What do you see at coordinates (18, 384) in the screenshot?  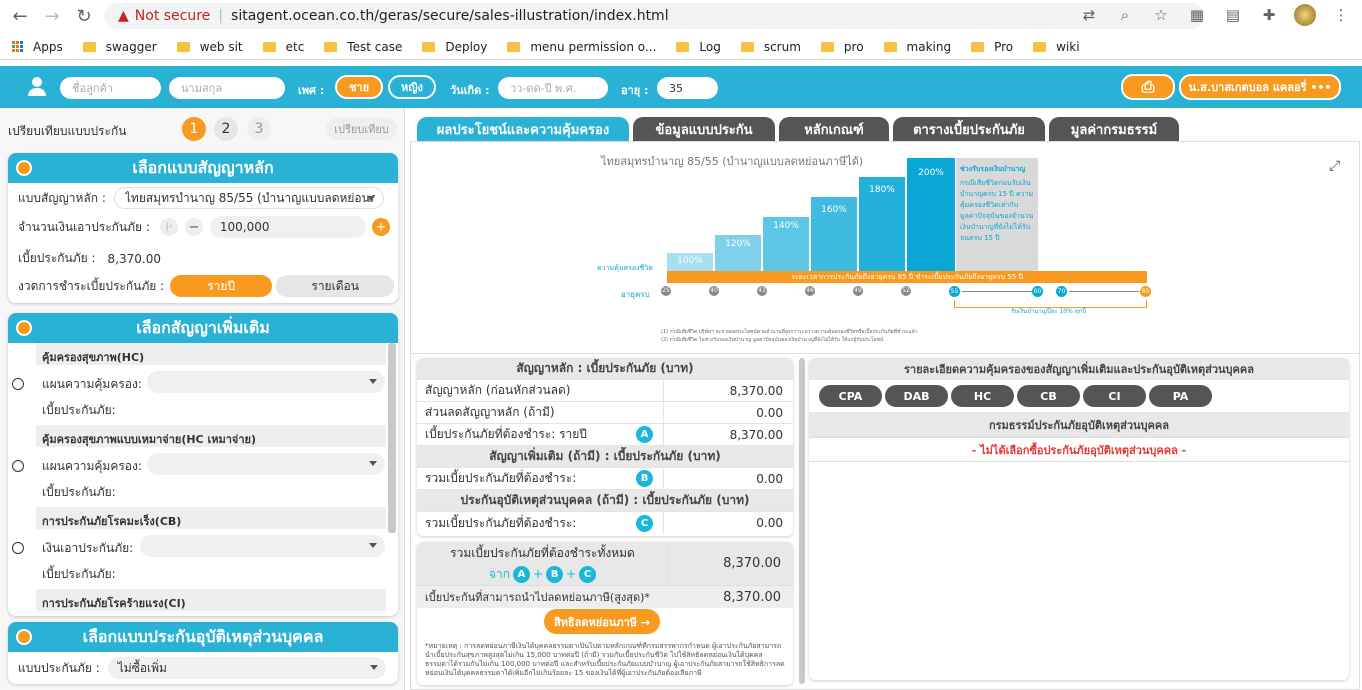 I see `rider-hc-radio` at bounding box center [18, 384].